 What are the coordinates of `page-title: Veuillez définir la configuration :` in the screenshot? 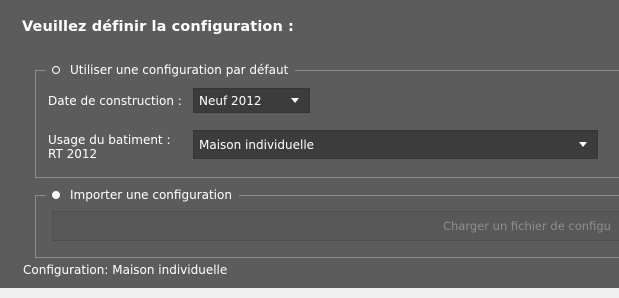 It's located at (158, 27).